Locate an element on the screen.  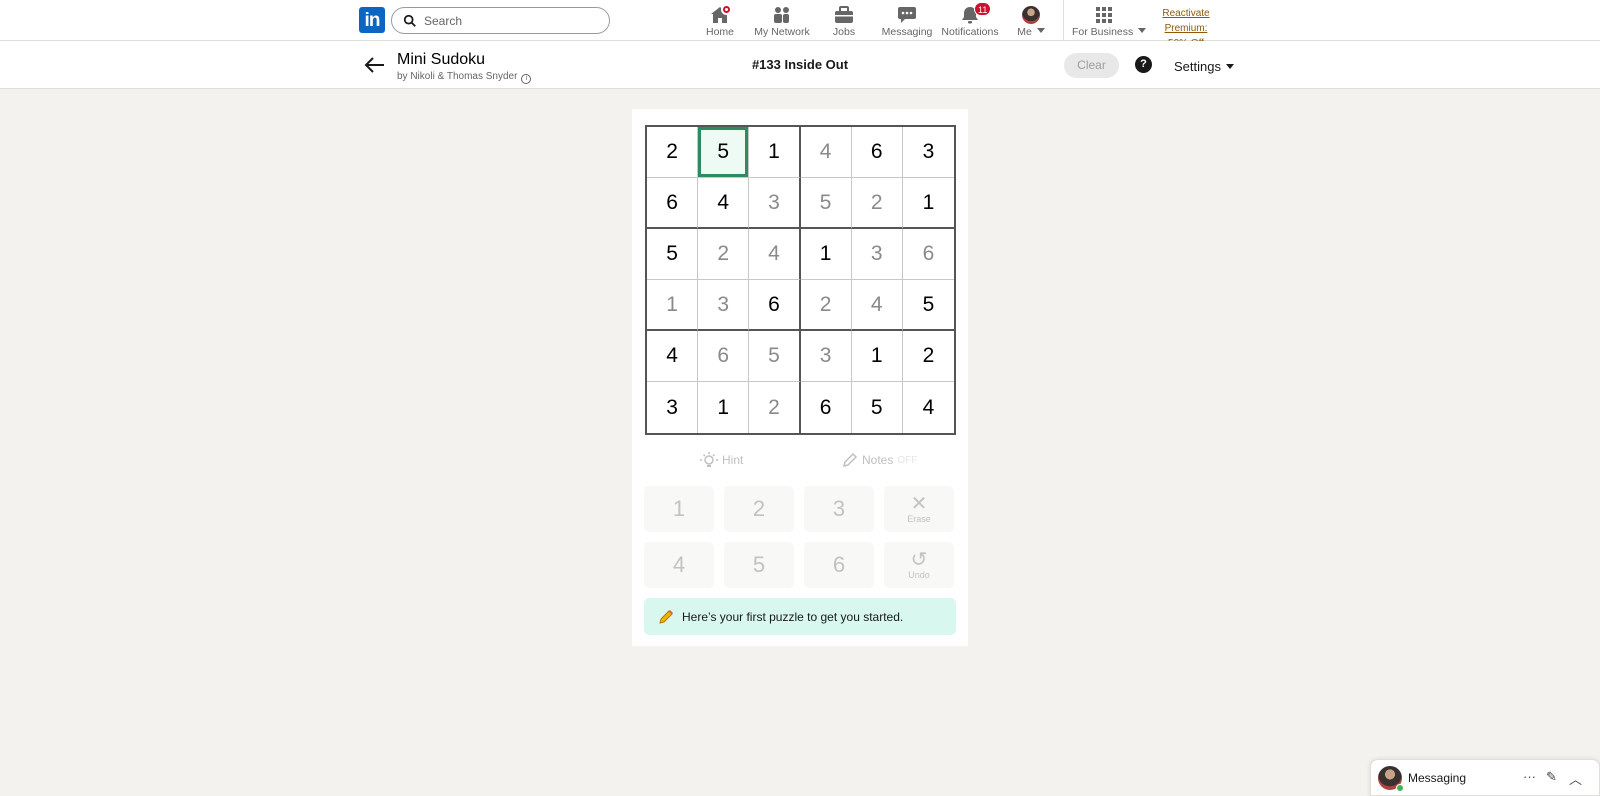
network-icon is located at coordinates (781, 15).